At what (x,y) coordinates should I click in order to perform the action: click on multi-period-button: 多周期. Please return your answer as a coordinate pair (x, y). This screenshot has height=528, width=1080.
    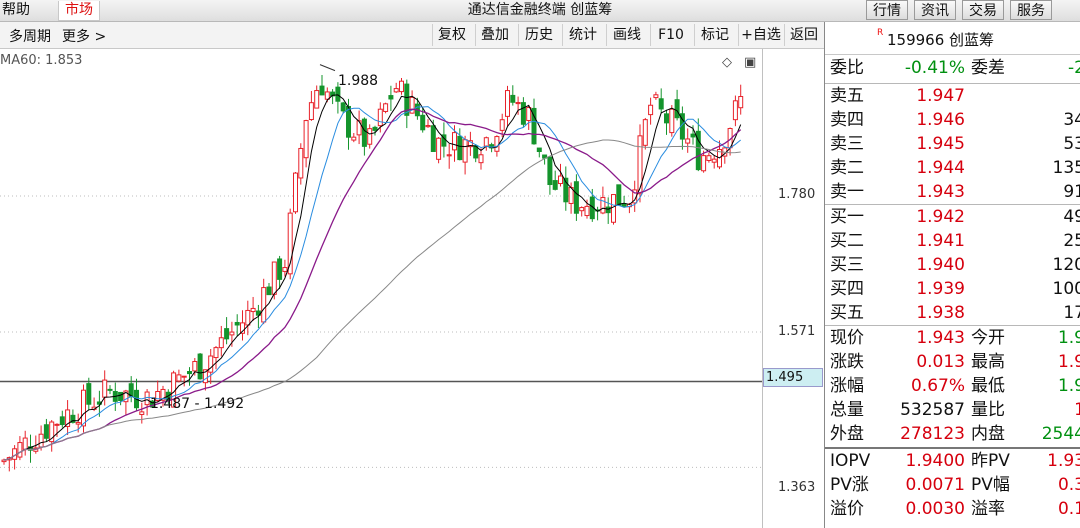
    Looking at the image, I should click on (30, 36).